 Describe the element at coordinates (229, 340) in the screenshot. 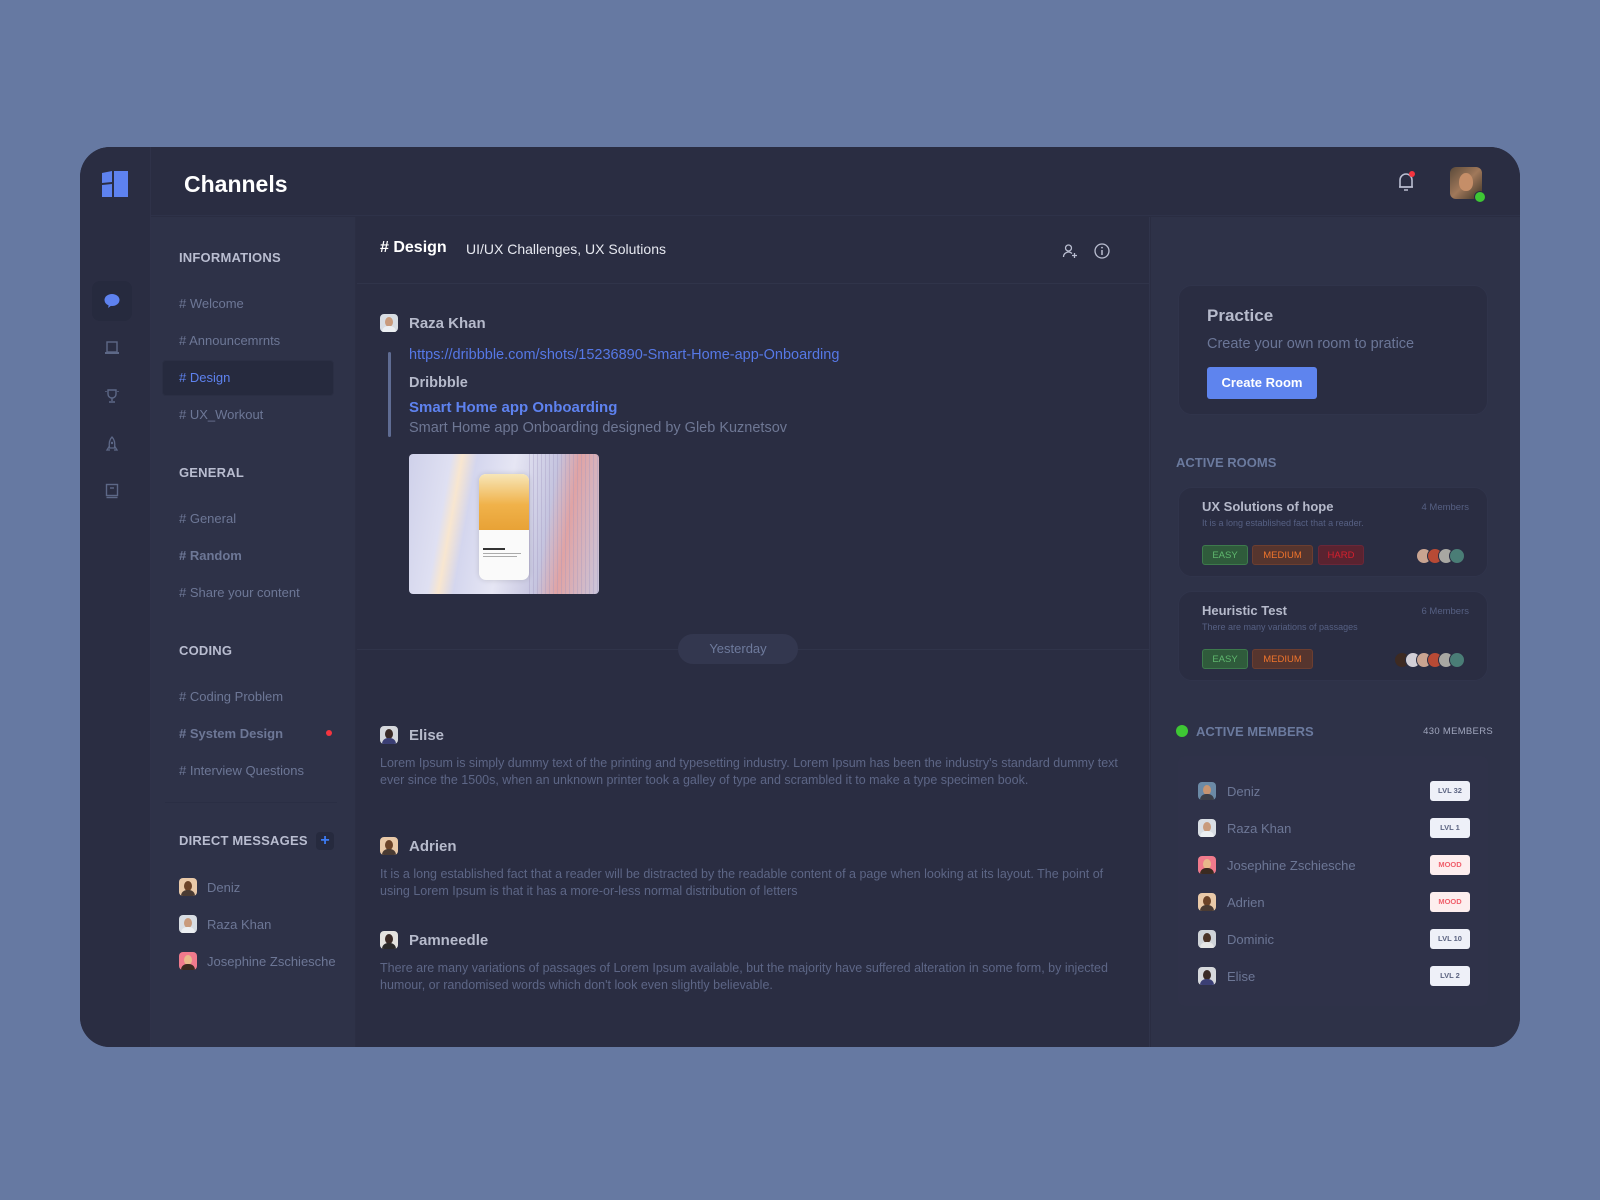

I see `channel-announcements: # Announcemrnts` at that location.